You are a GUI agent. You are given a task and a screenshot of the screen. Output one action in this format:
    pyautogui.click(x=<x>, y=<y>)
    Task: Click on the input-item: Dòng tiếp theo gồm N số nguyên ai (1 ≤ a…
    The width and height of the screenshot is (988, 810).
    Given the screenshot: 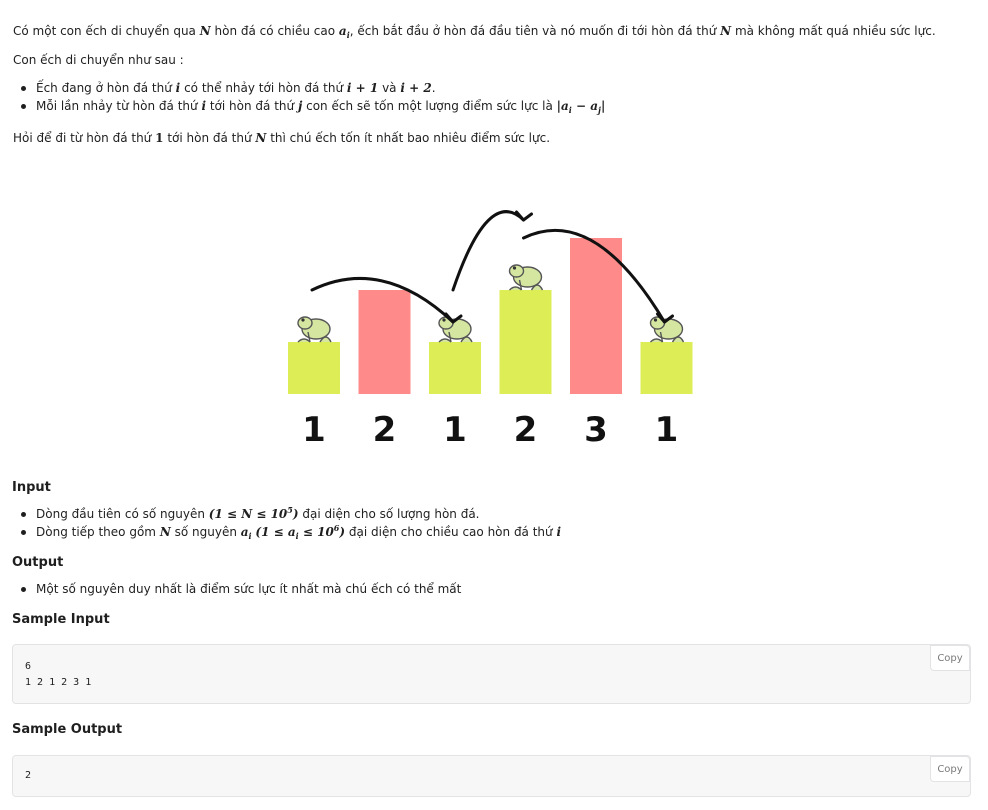 What is the action you would take?
    pyautogui.click(x=280, y=532)
    